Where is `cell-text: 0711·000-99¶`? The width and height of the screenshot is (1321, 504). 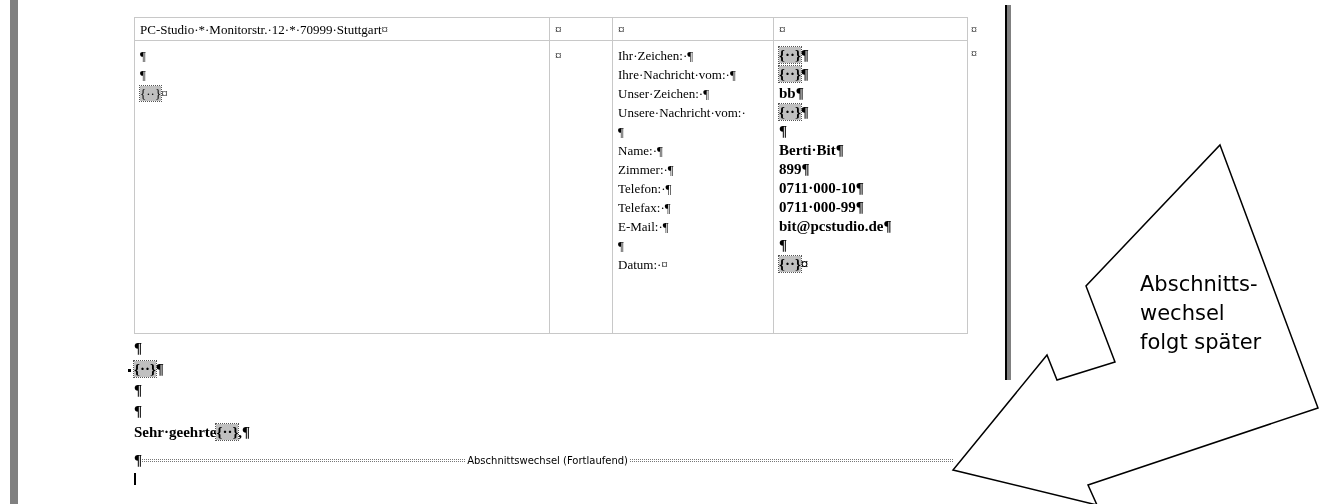 cell-text: 0711·000-99¶ is located at coordinates (821, 207).